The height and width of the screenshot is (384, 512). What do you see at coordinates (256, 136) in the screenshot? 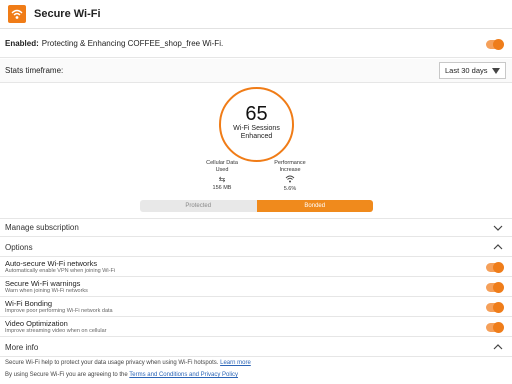
I see `sessions-caption-line2: Enhanced` at bounding box center [256, 136].